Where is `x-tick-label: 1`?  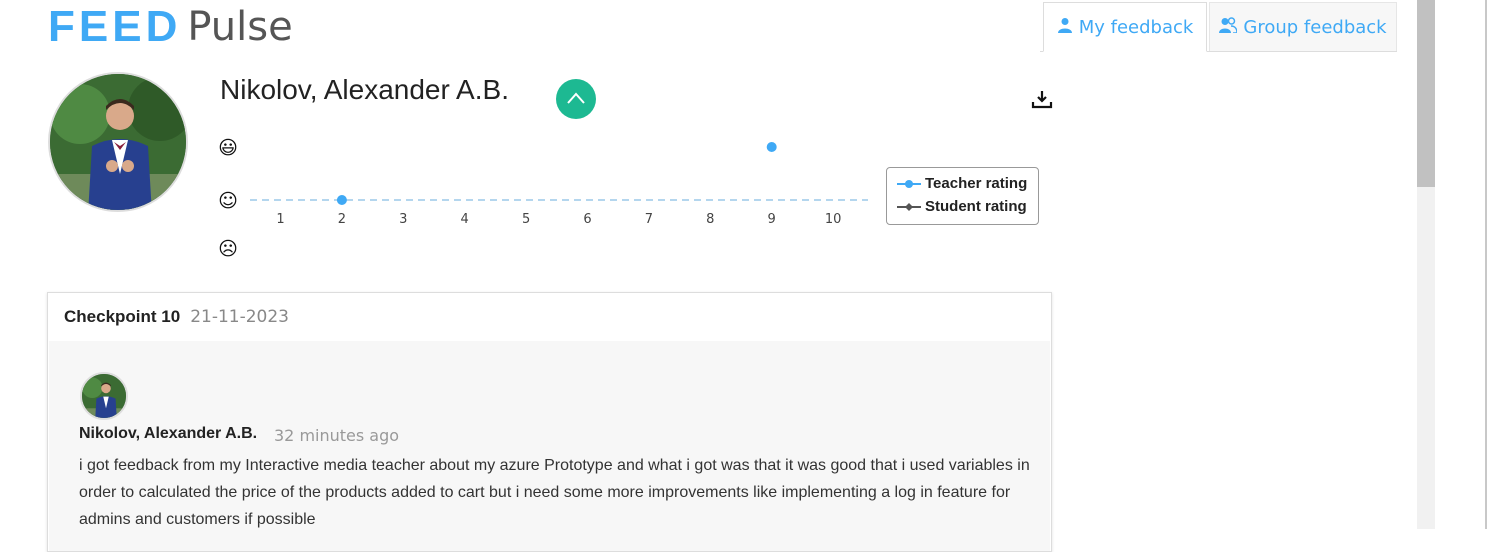 x-tick-label: 1 is located at coordinates (280, 219).